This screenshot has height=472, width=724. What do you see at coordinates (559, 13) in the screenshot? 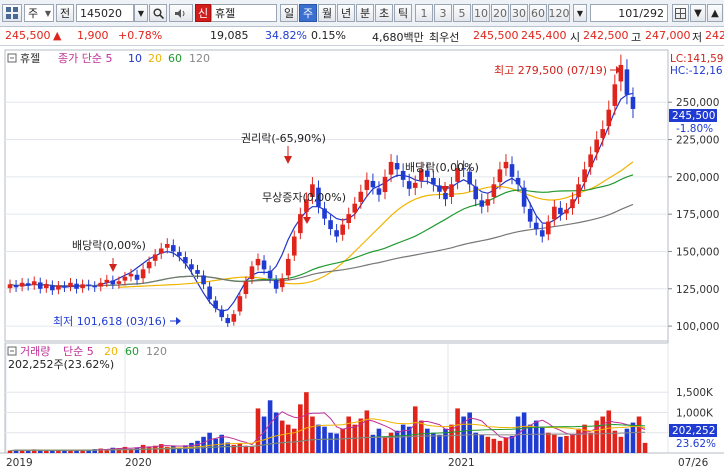
I see `interval-button-120: 120` at bounding box center [559, 13].